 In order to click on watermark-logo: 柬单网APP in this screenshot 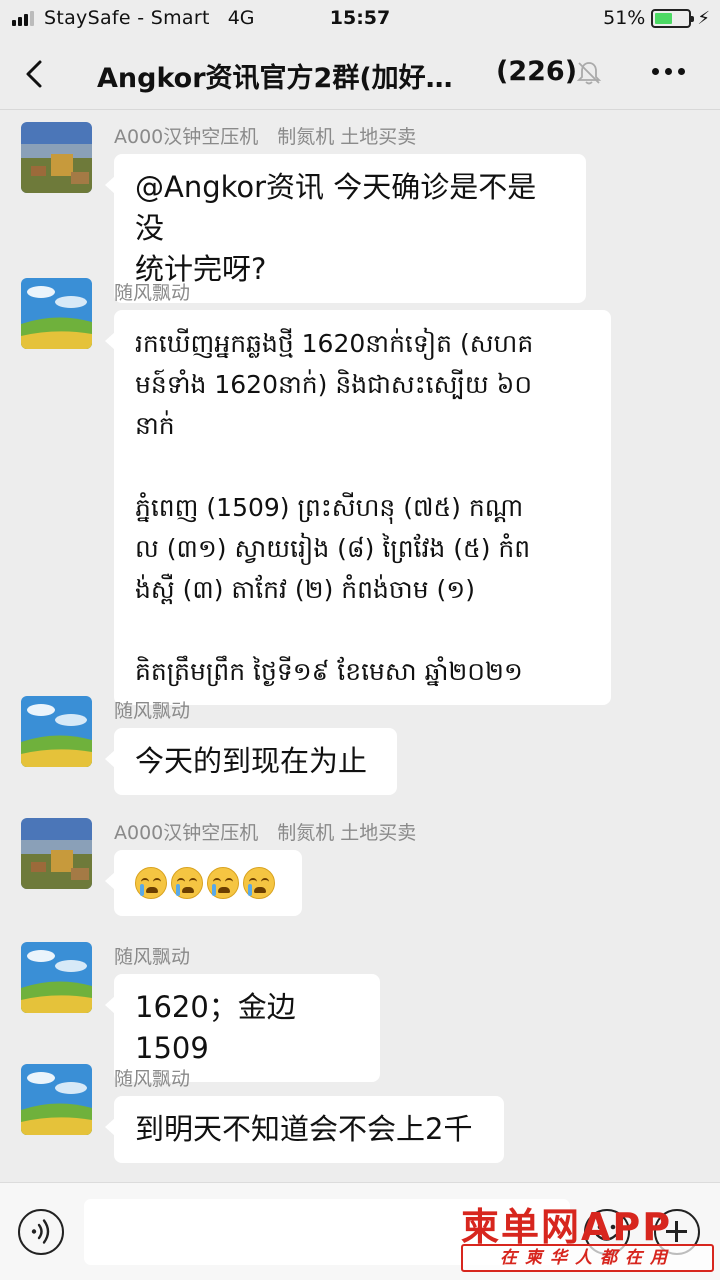, I will do `click(567, 1227)`.